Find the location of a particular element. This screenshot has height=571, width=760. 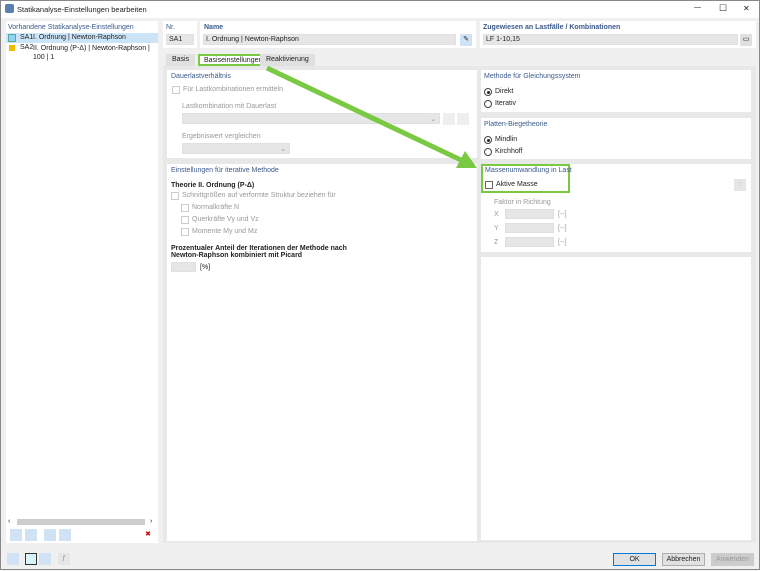

apply-button: Anwenden is located at coordinates (732, 559).